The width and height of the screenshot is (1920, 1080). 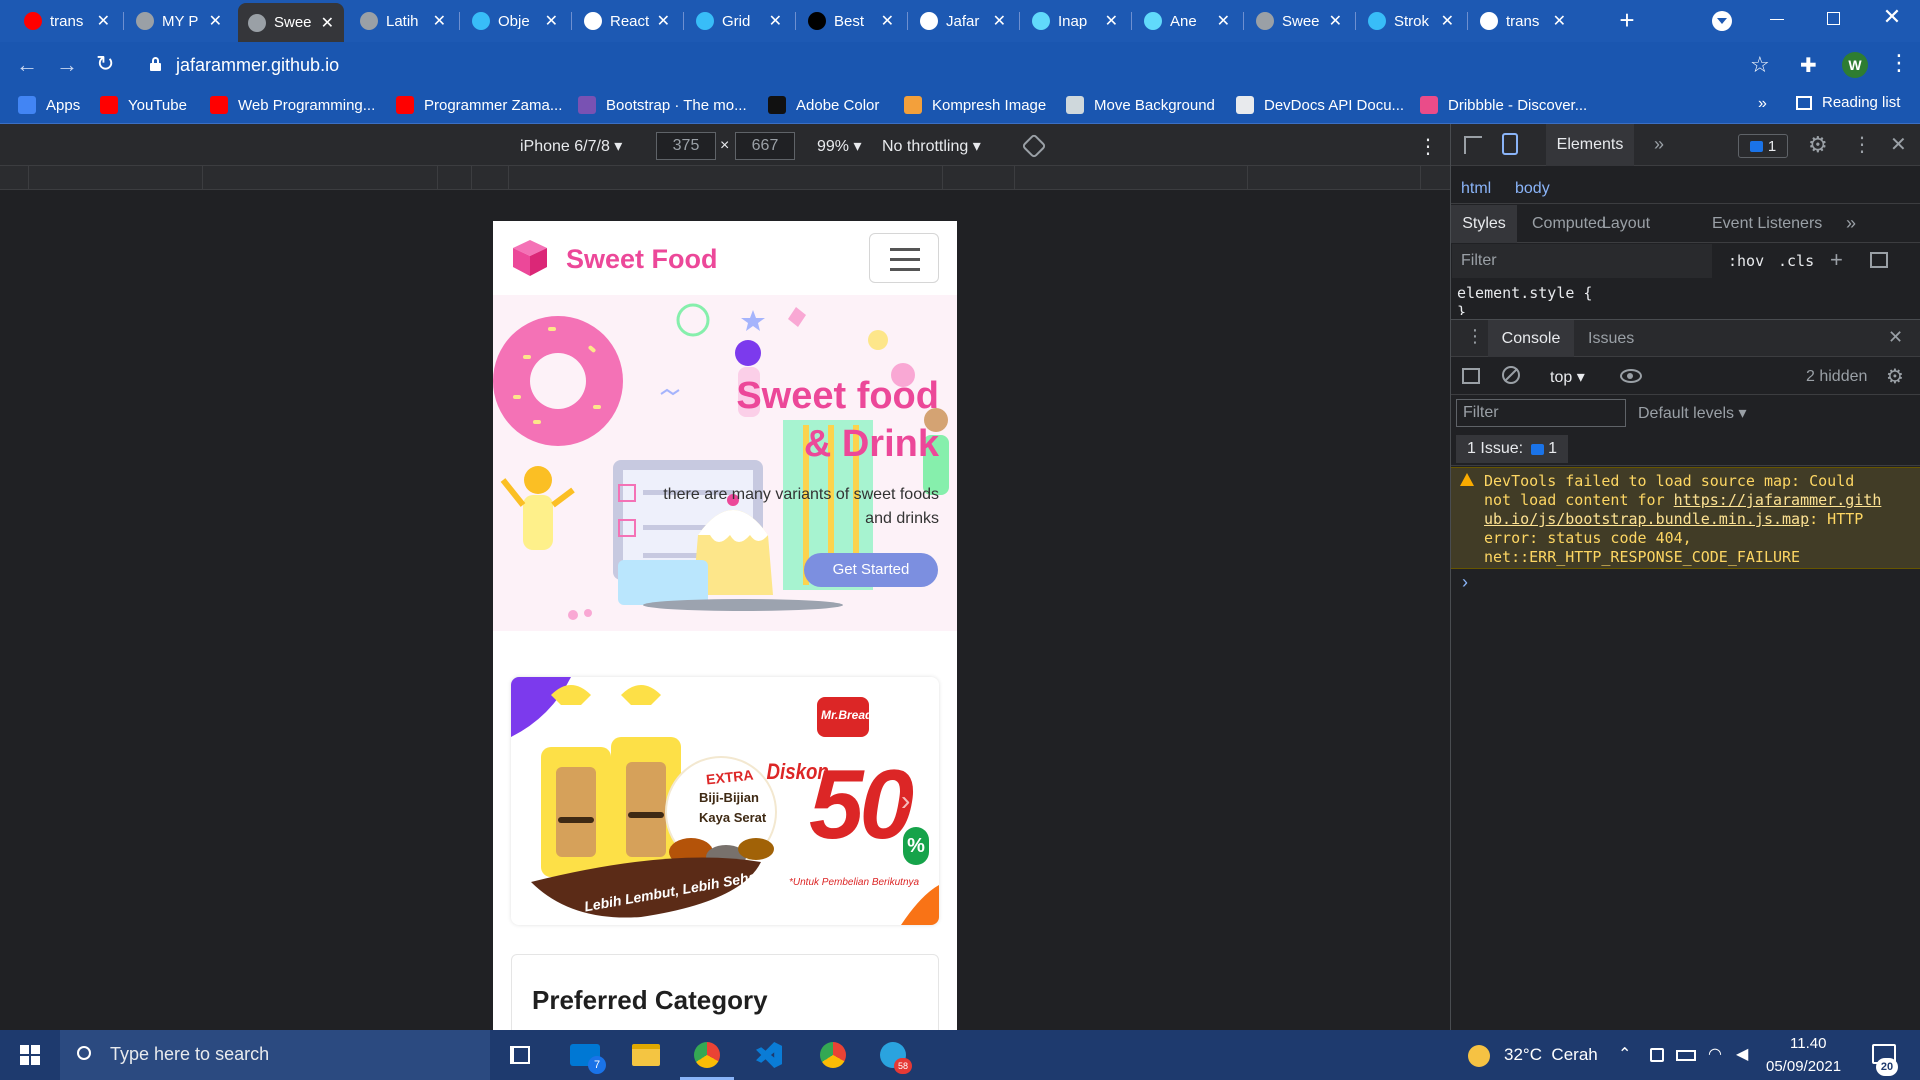 I want to click on device-more-icon: ⋮, so click(x=1428, y=146).